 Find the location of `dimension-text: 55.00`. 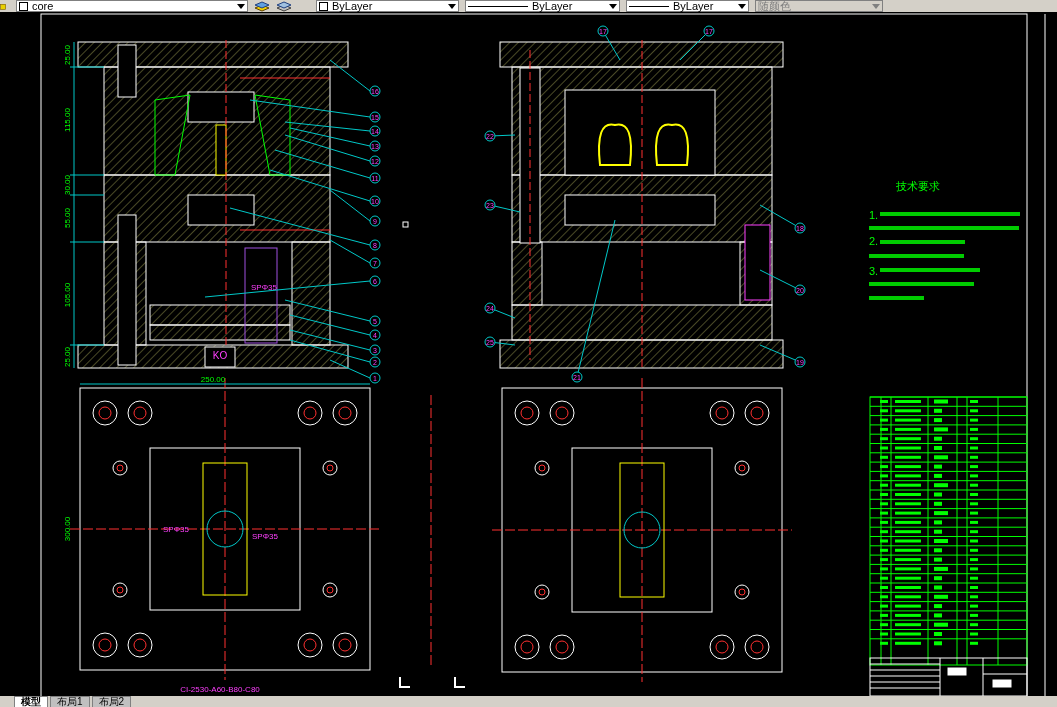

dimension-text: 55.00 is located at coordinates (67, 218).